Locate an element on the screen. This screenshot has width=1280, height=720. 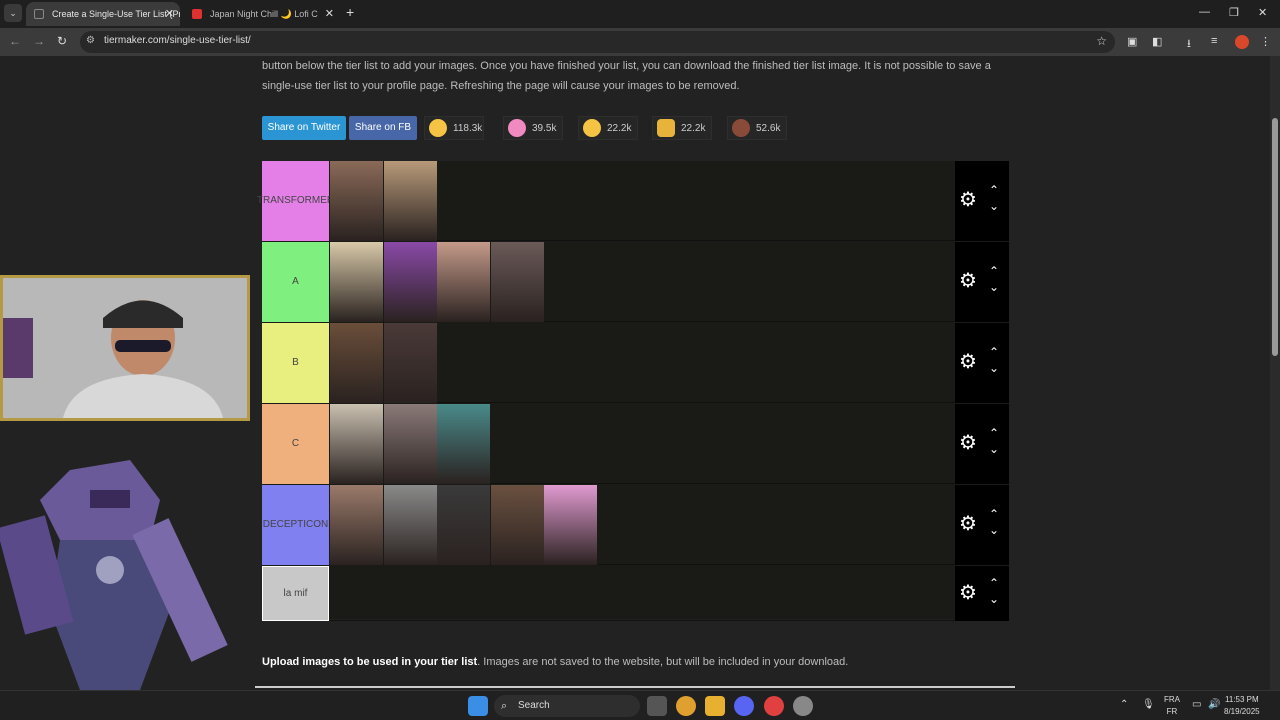
language-indicator: FRA FR is located at coordinates (1172, 706).